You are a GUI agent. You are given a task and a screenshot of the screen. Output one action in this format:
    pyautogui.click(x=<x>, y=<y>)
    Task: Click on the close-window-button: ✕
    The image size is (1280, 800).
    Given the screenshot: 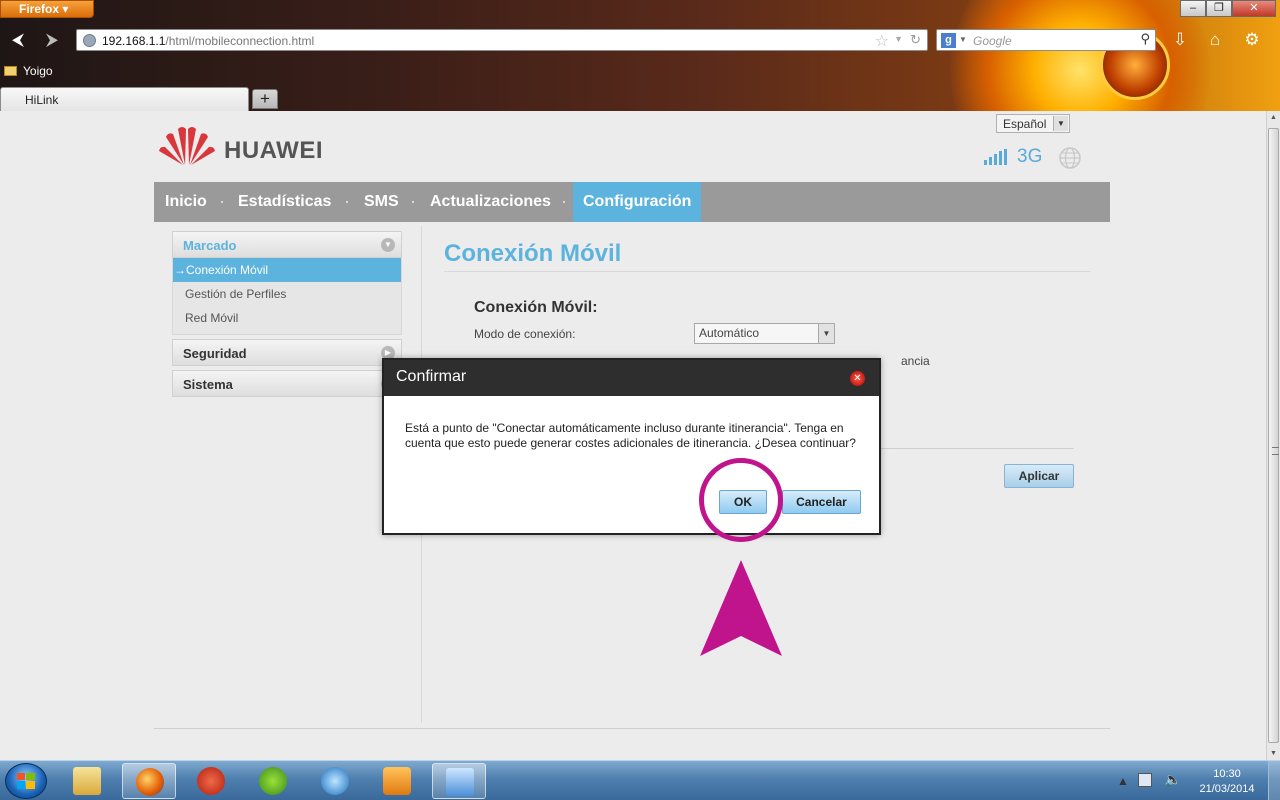 What is the action you would take?
    pyautogui.click(x=1254, y=8)
    